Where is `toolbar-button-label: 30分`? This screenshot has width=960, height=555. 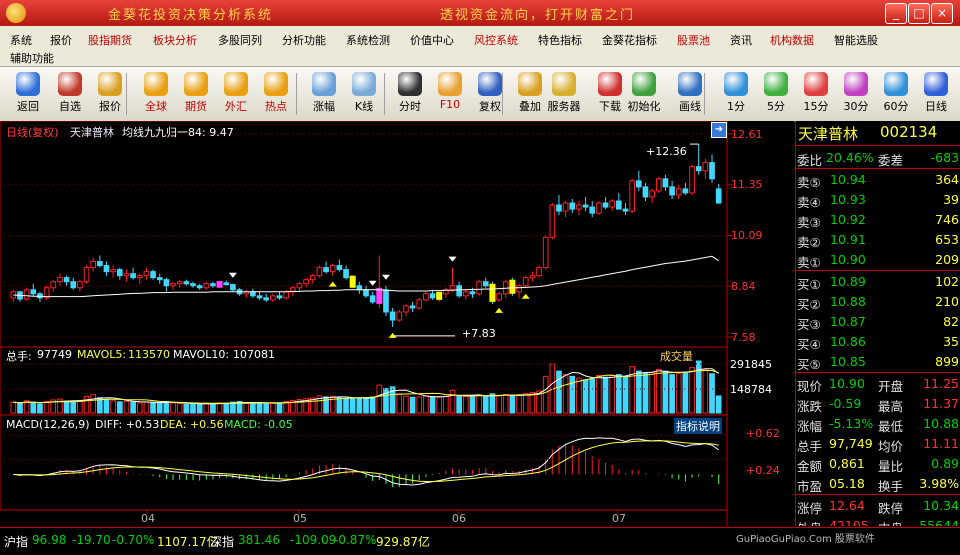
toolbar-button-label: 30分 is located at coordinates (856, 106).